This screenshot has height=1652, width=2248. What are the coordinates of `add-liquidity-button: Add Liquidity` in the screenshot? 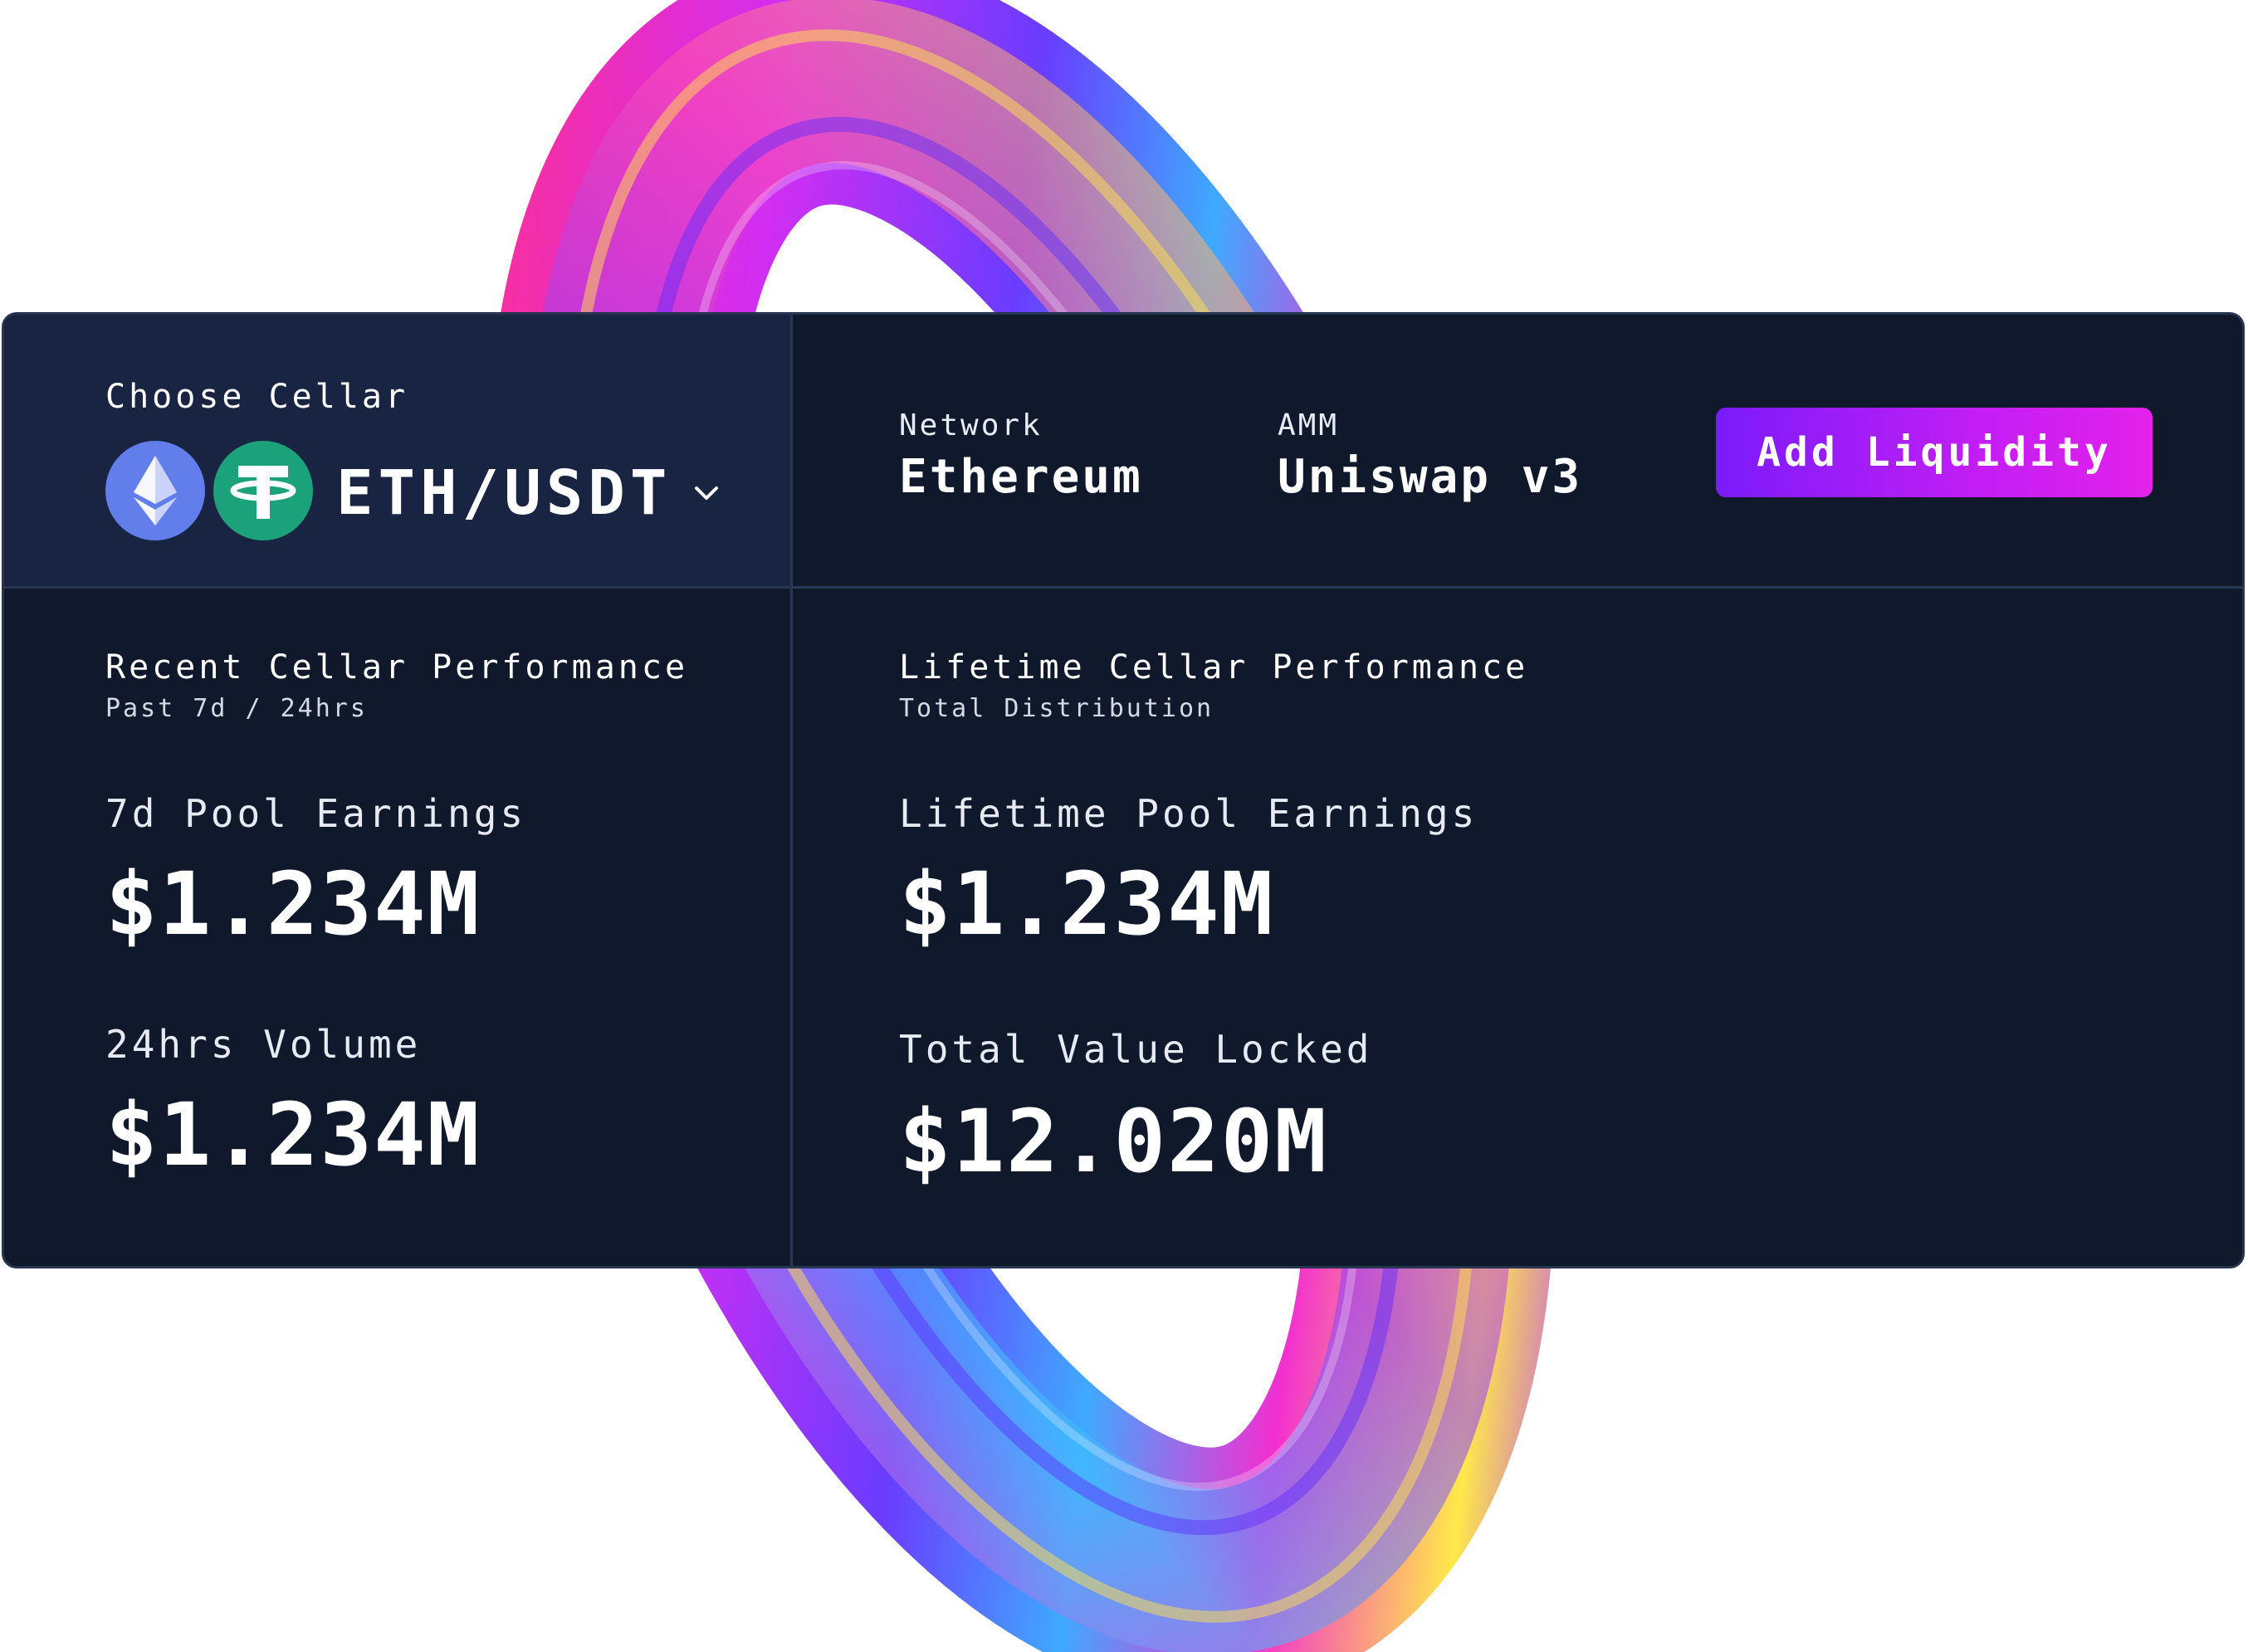 It's located at (1934, 452).